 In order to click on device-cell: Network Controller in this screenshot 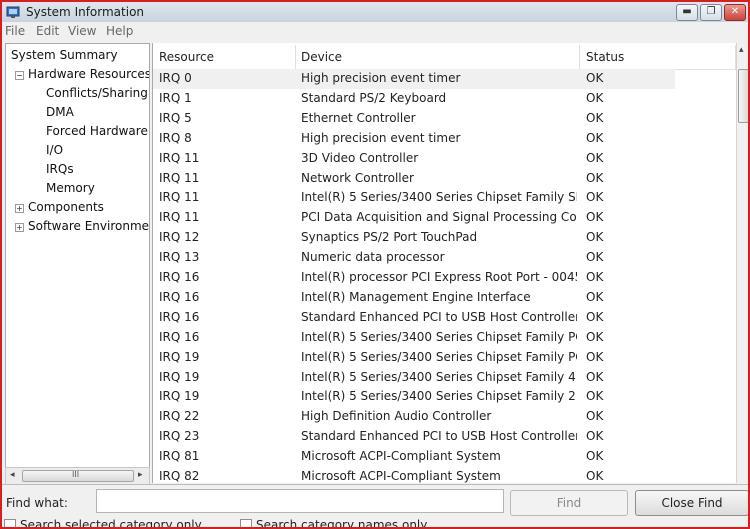, I will do `click(357, 177)`.